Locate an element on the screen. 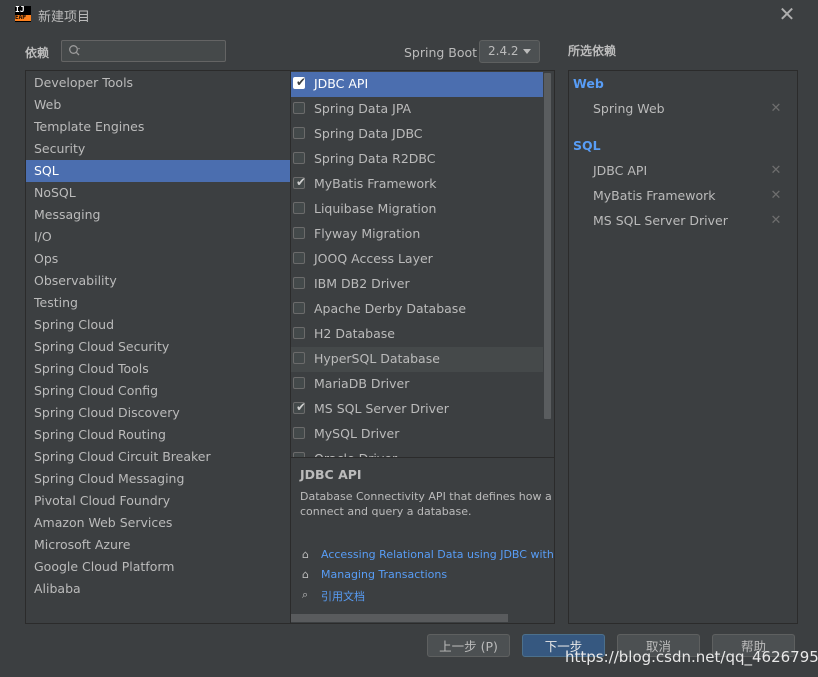 The height and width of the screenshot is (677, 818). category-item: Spring Cloud Circuit Breaker is located at coordinates (158, 457).